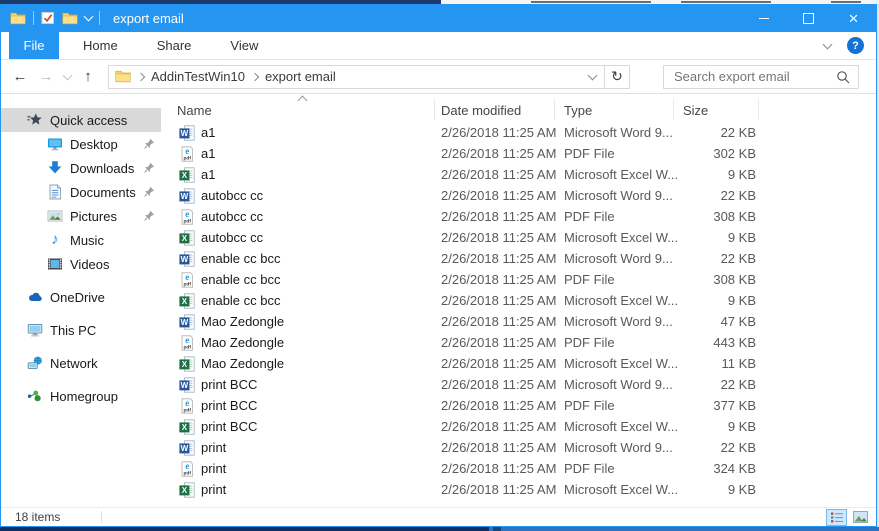 The image size is (879, 531). What do you see at coordinates (70, 18) in the screenshot?
I see `qat-folder-icon` at bounding box center [70, 18].